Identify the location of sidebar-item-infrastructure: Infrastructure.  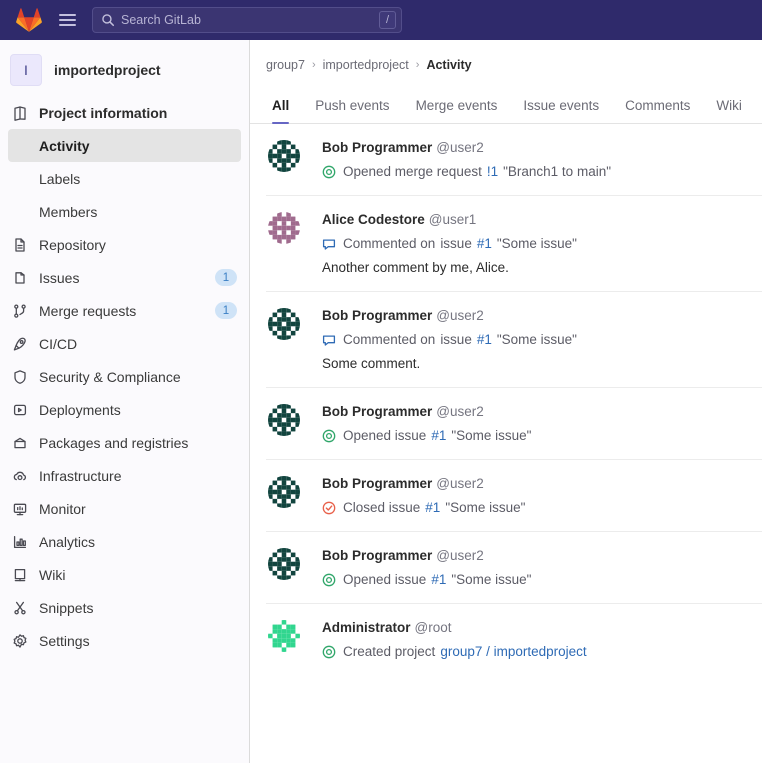
(124, 475).